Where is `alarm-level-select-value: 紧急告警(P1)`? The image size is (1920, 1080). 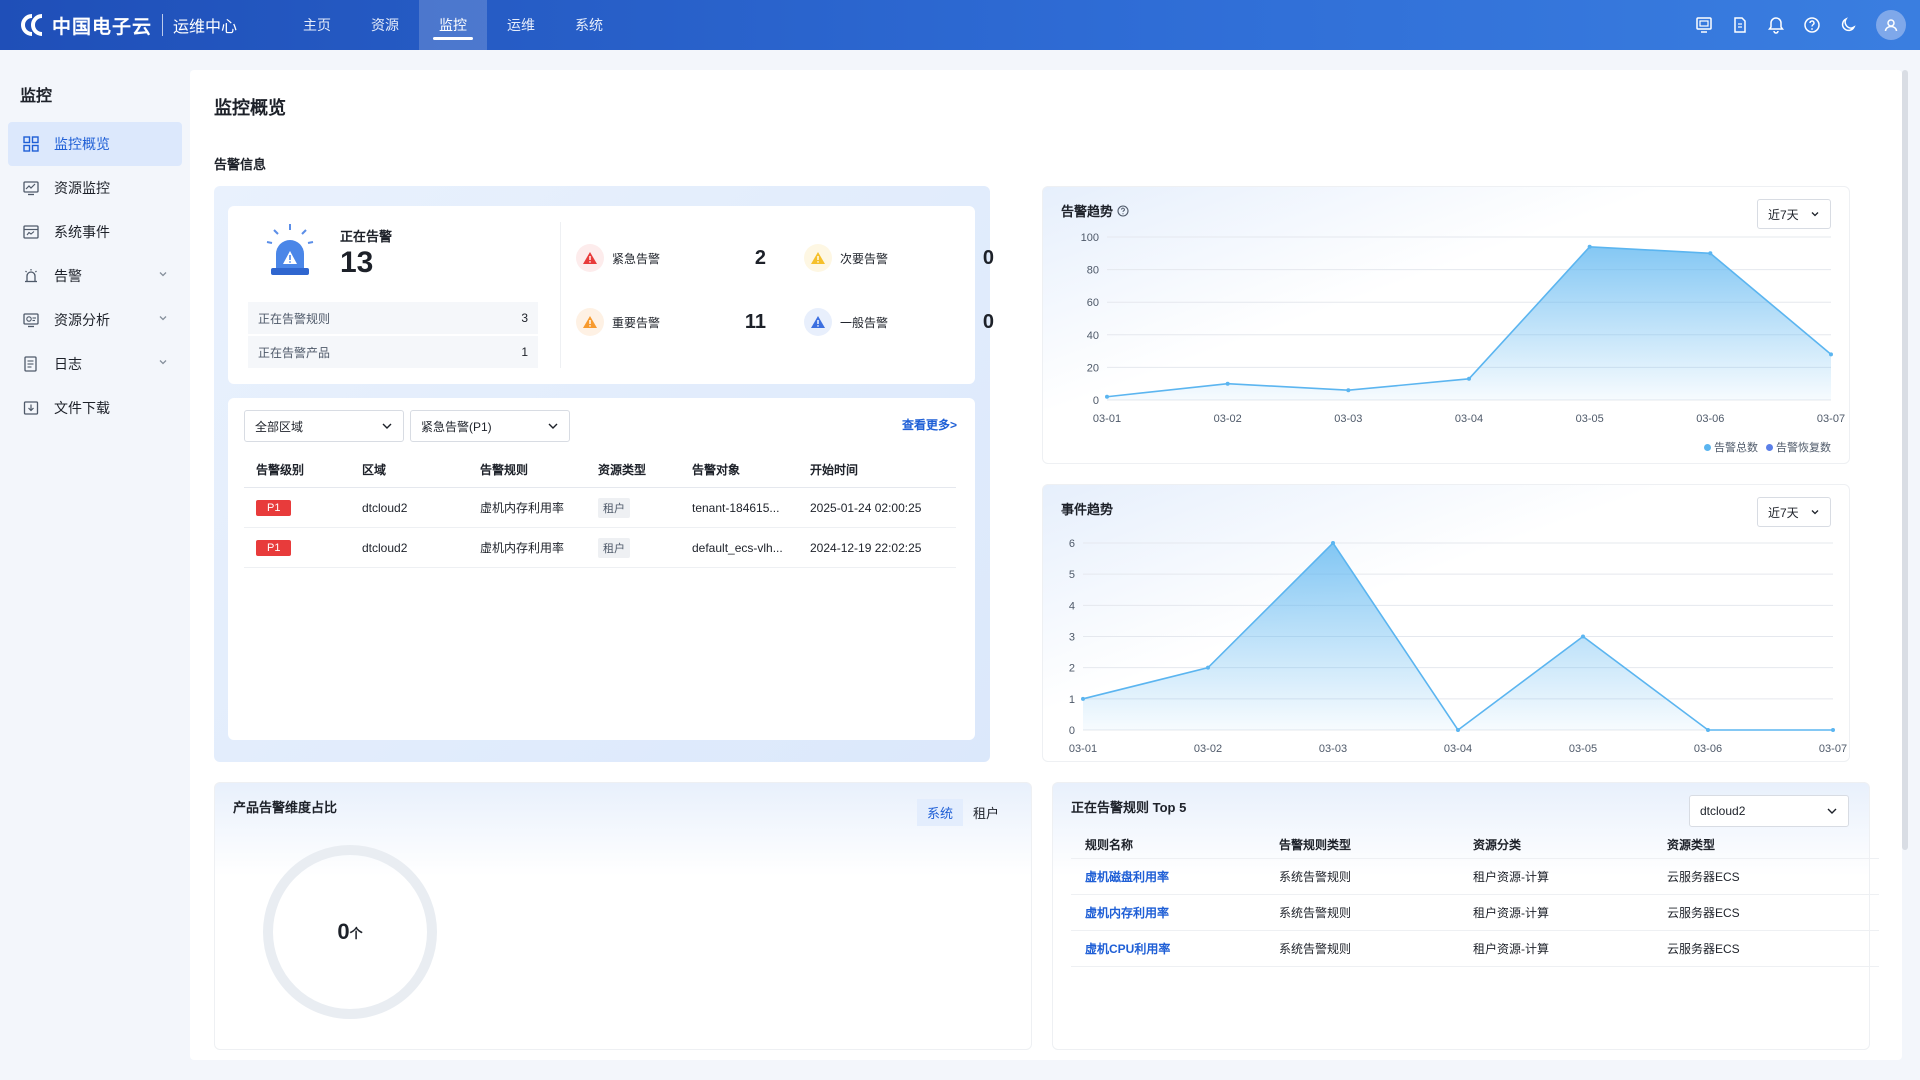
alarm-level-select-value: 紧急告警(P1) is located at coordinates (456, 426).